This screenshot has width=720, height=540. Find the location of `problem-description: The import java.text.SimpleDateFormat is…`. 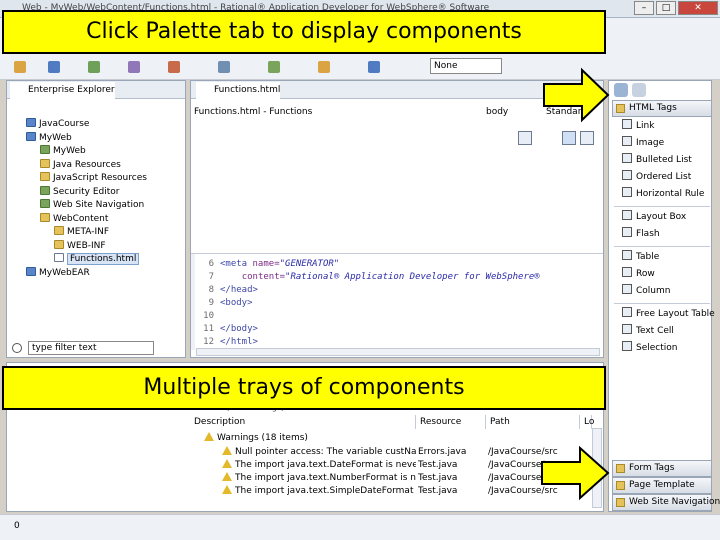

problem-description: The import java.text.SimpleDateFormat is… is located at coordinates (319, 491).